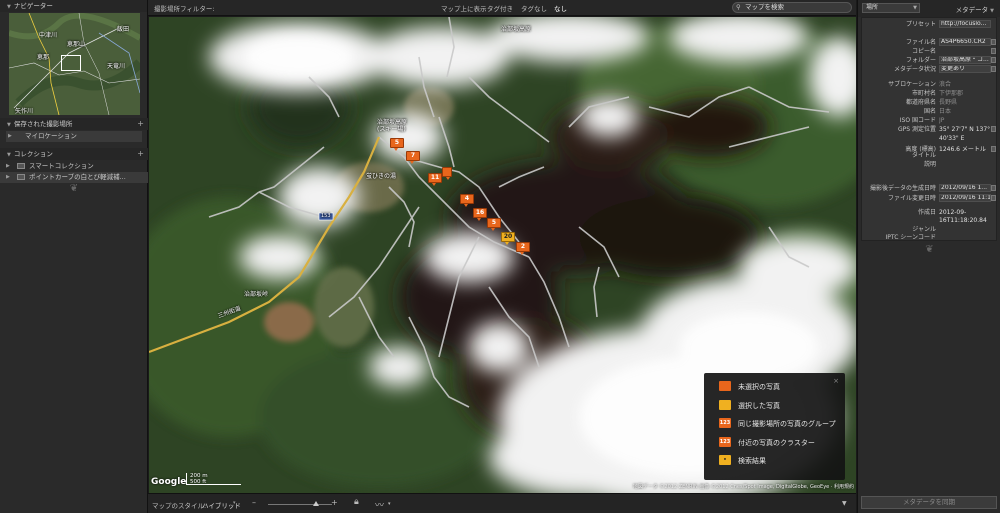  I want to click on metadata-value: 浪合, so click(945, 84).